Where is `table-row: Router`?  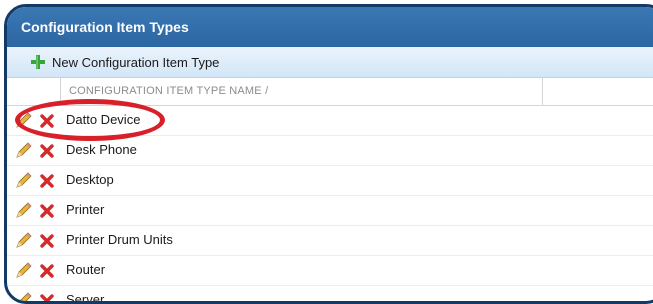
table-row: Router is located at coordinates (330, 271).